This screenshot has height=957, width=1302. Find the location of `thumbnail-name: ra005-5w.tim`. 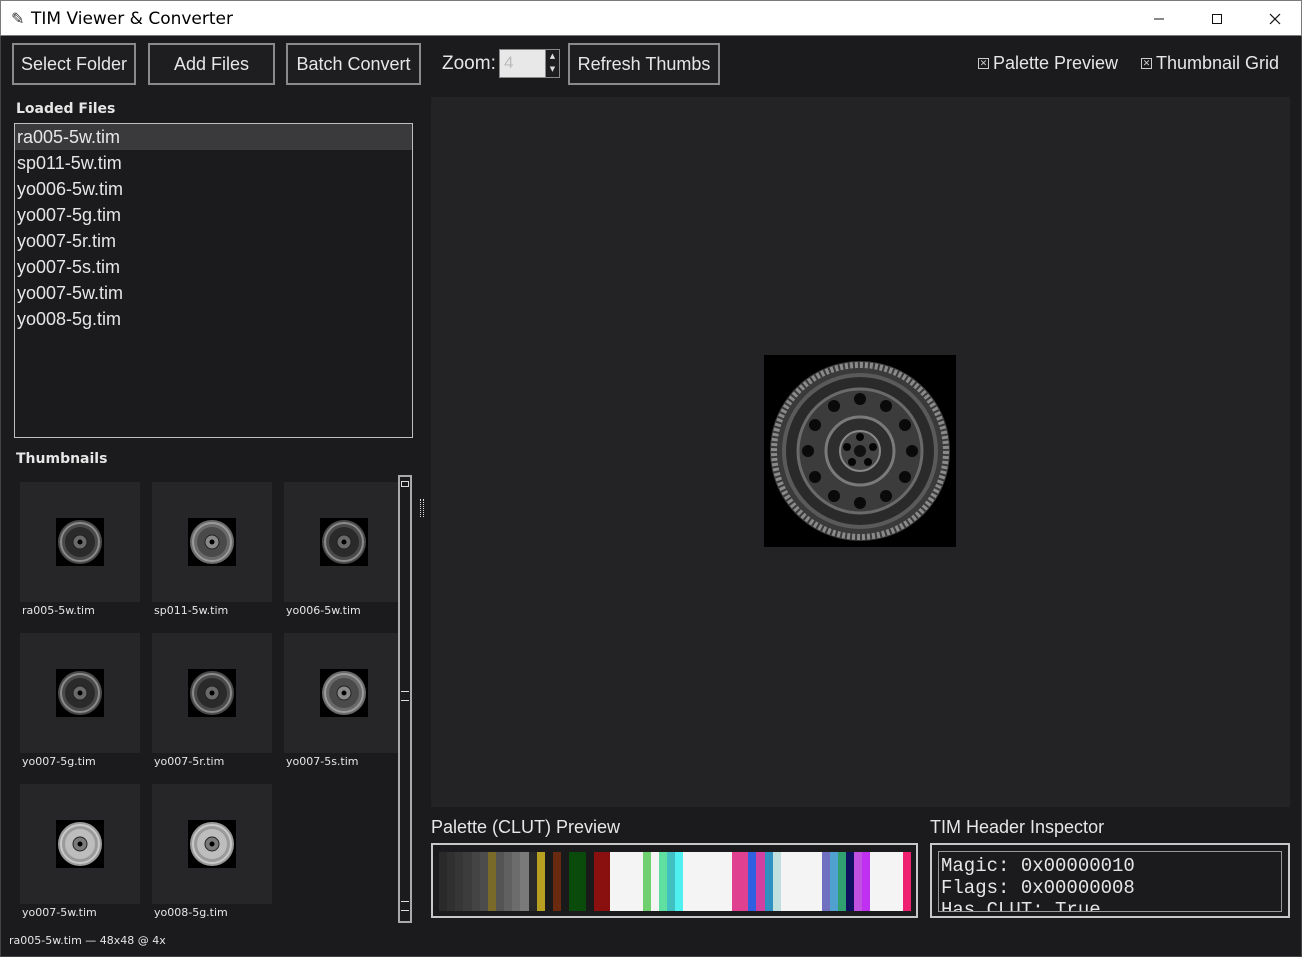

thumbnail-name: ra005-5w.tim is located at coordinates (58, 610).